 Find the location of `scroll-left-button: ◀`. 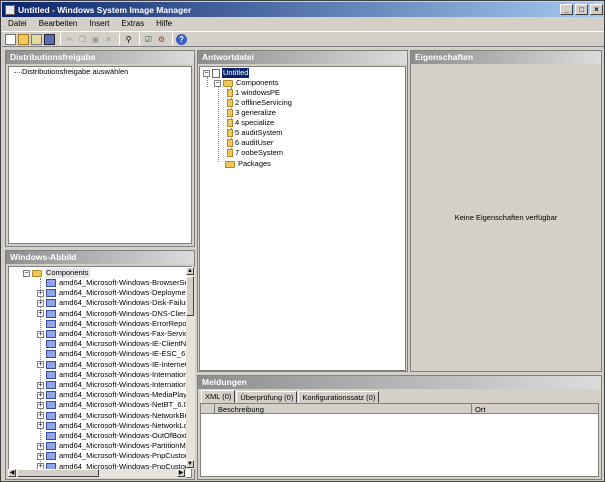

scroll-left-button: ◀ is located at coordinates (12, 473).